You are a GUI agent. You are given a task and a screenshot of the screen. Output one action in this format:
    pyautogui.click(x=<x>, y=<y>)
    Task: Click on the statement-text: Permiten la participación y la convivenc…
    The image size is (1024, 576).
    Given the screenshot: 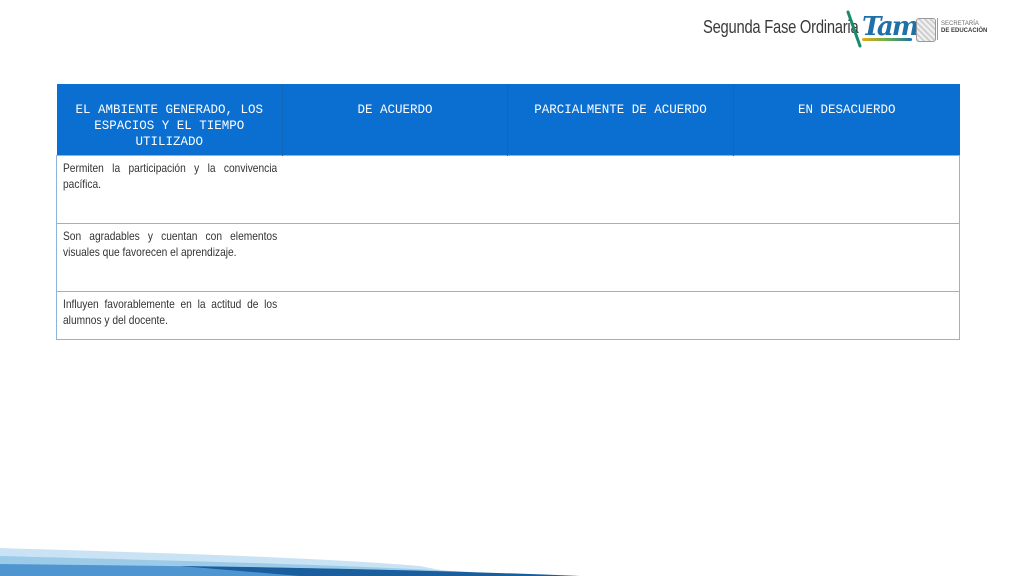 What is the action you would take?
    pyautogui.click(x=170, y=176)
    